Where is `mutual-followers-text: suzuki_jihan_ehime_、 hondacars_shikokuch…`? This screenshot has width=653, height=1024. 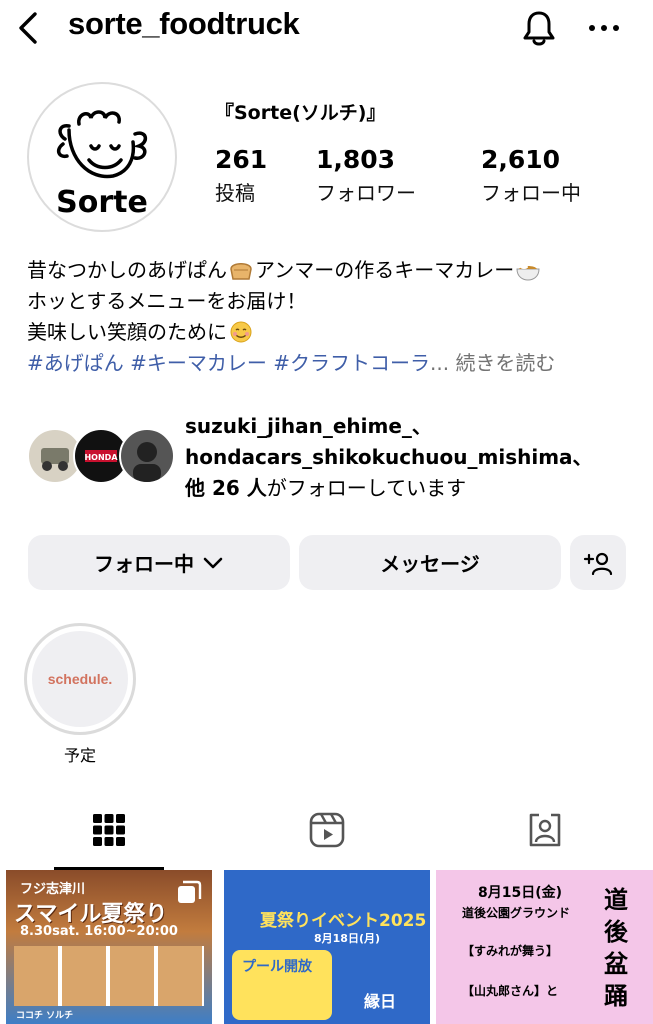
mutual-followers-text: suzuki_jihan_ehime_、 hondacars_shikokuch… is located at coordinates (389, 457).